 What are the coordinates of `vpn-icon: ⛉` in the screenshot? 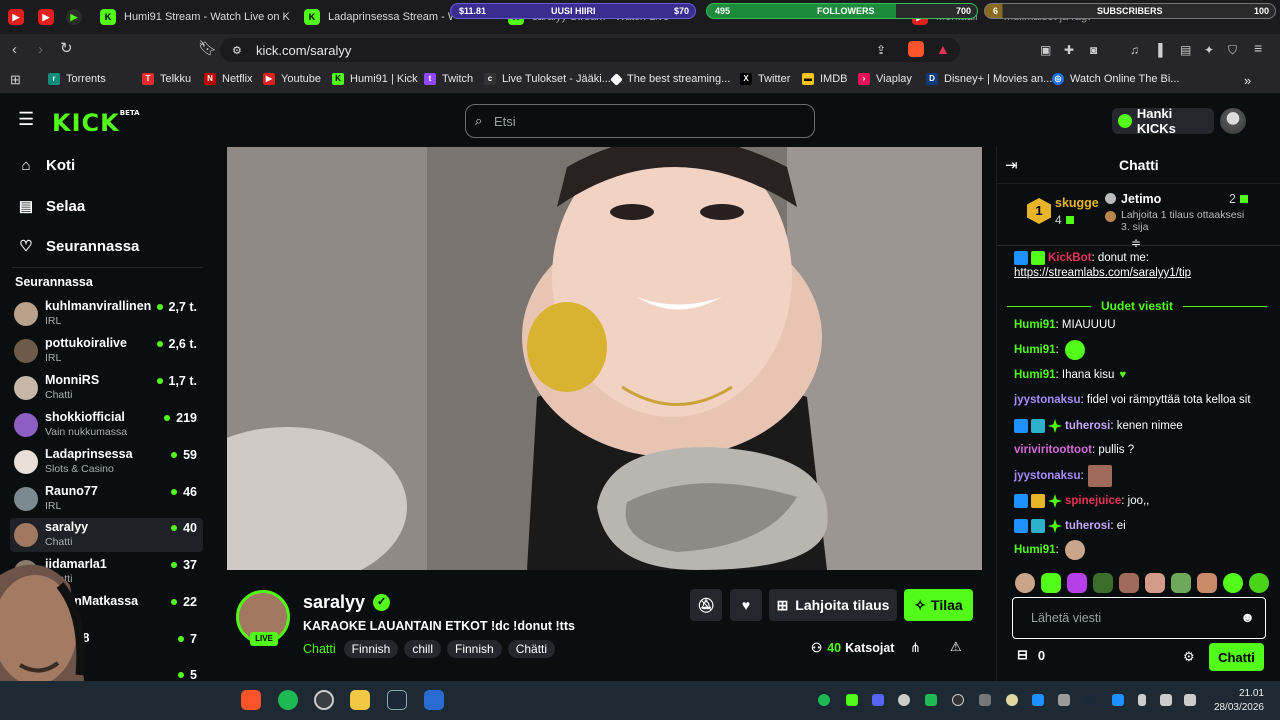 It's located at (1232, 50).